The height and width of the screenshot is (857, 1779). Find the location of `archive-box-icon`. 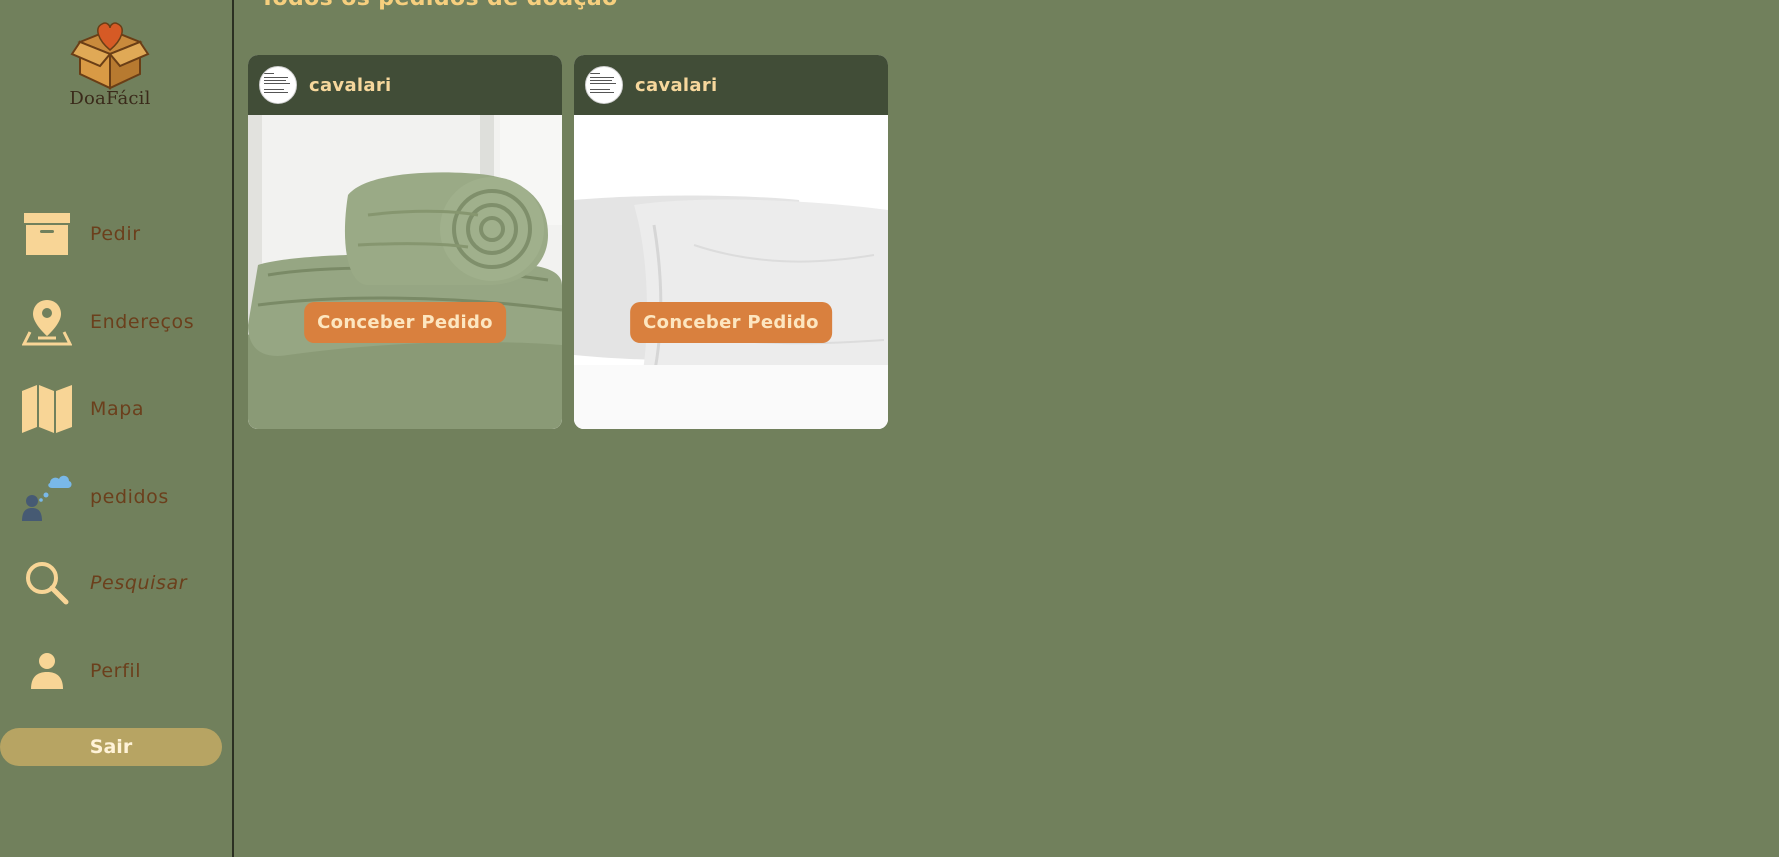

archive-box-icon is located at coordinates (47, 234).